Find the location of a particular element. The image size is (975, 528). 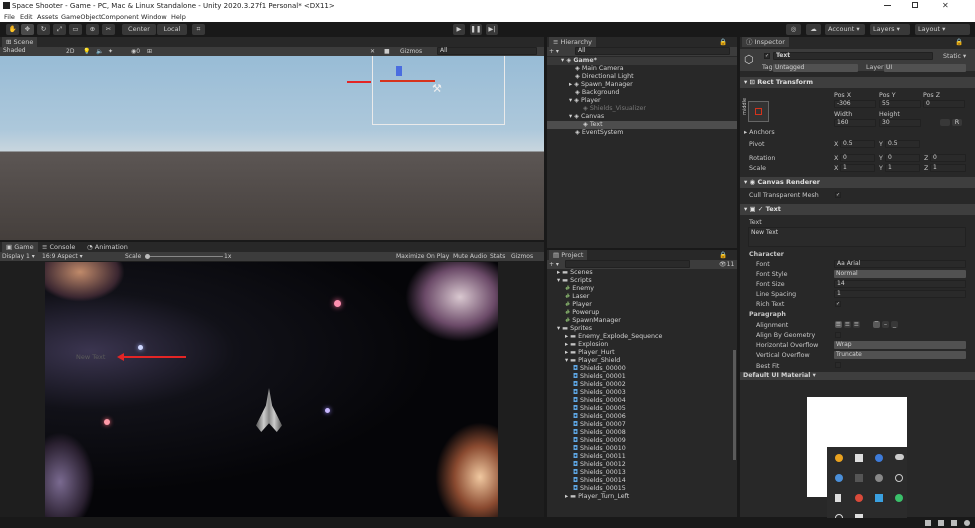

project-script: # Laser is located at coordinates (640, 297).